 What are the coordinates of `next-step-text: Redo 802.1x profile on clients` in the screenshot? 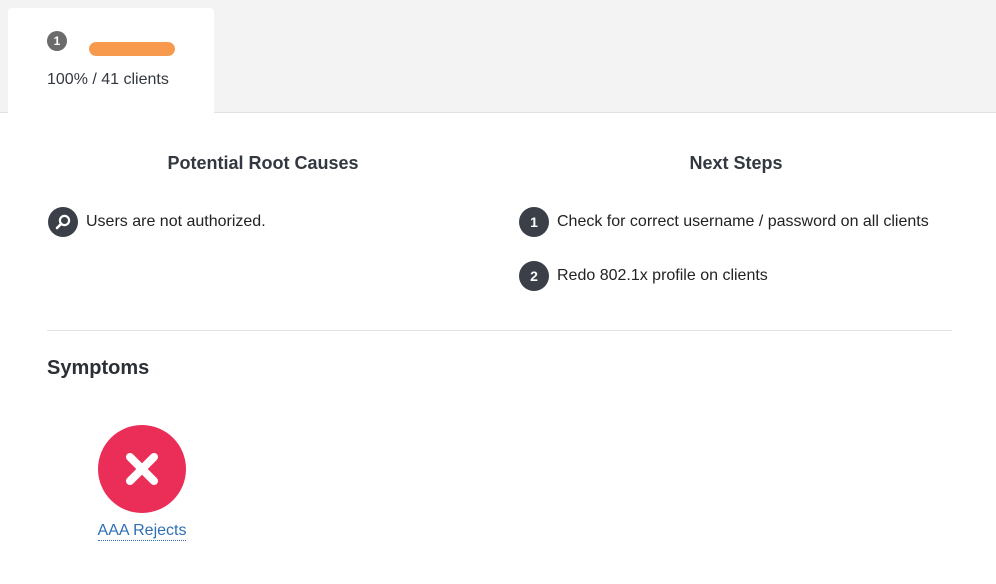 It's located at (662, 275).